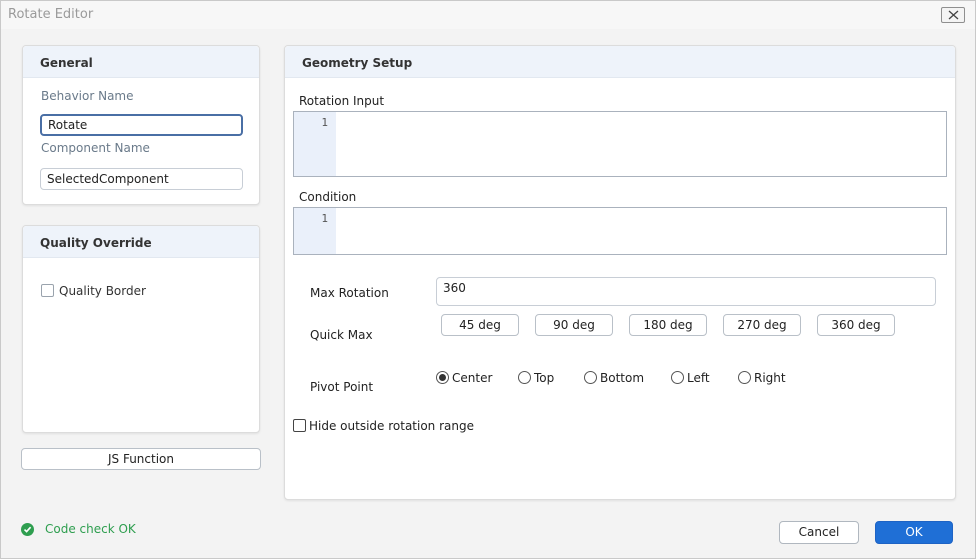  What do you see at coordinates (315, 231) in the screenshot?
I see `condition-gutter: 1` at bounding box center [315, 231].